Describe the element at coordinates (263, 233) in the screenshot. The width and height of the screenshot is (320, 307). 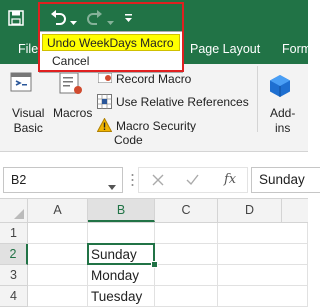
I see `cell-d1` at that location.